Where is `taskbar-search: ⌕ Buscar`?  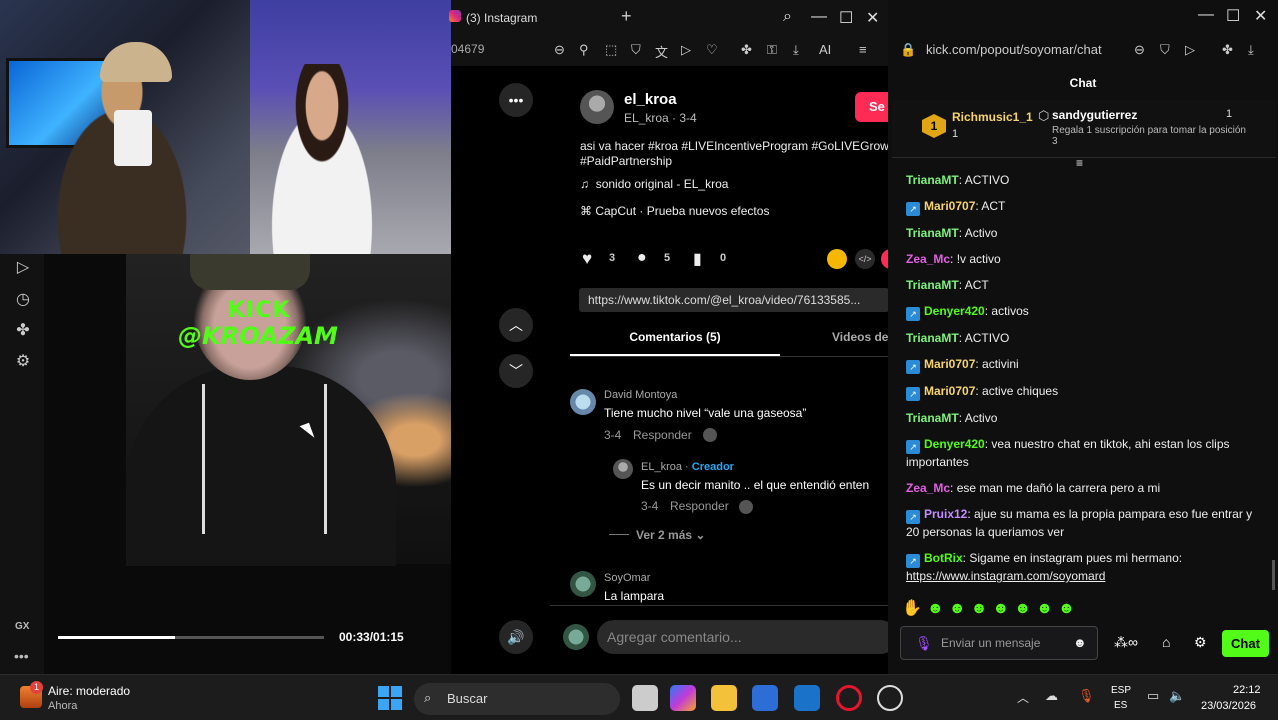 taskbar-search: ⌕ Buscar is located at coordinates (517, 699).